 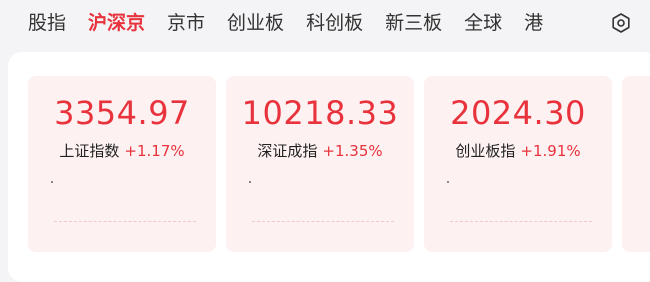 What do you see at coordinates (518, 150) in the screenshot?
I see `index-info: 创业板指 +1.91%` at bounding box center [518, 150].